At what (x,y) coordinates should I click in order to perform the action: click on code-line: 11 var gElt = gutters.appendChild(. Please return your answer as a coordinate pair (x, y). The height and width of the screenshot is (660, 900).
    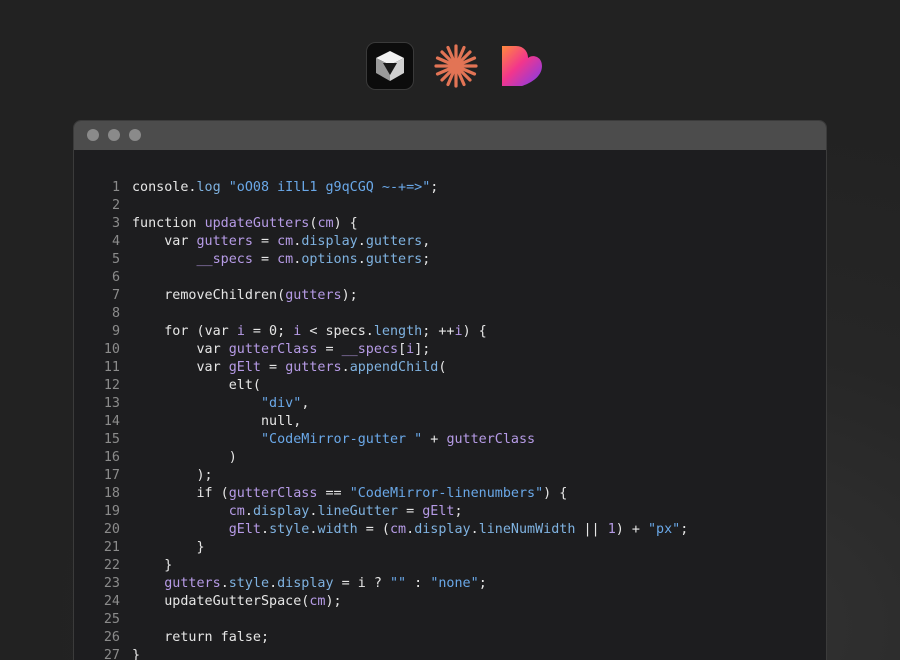
    Looking at the image, I should click on (381, 368).